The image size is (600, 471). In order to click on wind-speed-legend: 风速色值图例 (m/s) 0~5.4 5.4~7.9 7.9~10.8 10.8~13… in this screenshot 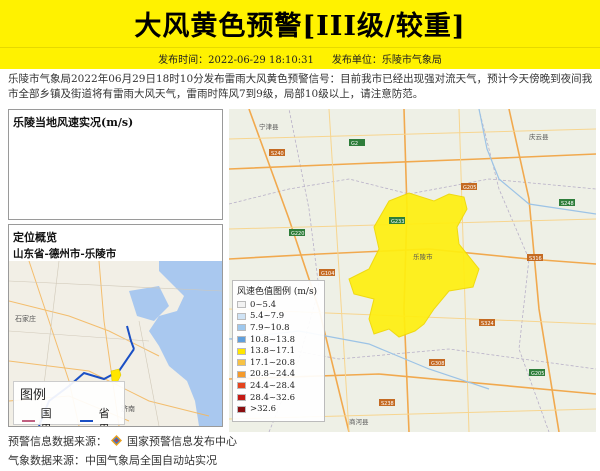, I will do `click(278, 351)`.